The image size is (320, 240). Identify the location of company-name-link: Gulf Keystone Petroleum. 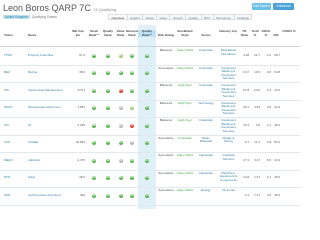
(49, 195).